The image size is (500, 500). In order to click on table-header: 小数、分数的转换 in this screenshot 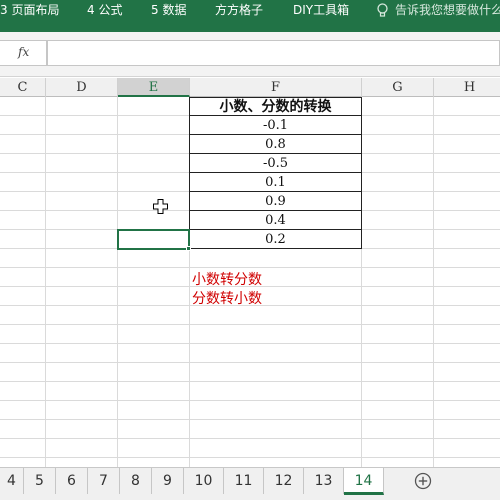, I will do `click(275, 106)`.